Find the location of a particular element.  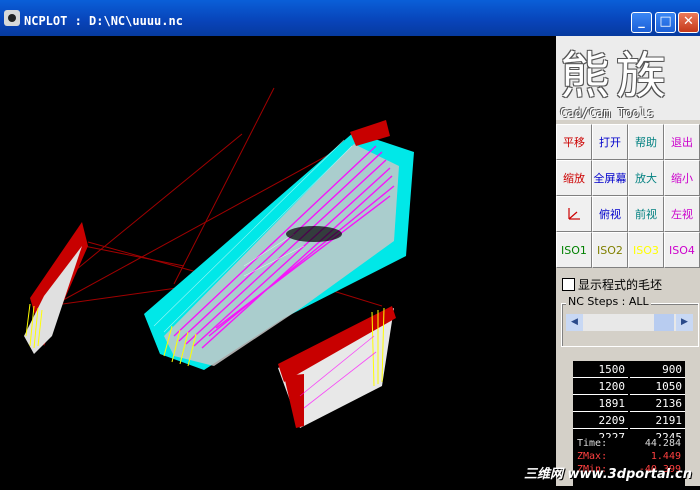

front-view-button: 前视 is located at coordinates (646, 214).